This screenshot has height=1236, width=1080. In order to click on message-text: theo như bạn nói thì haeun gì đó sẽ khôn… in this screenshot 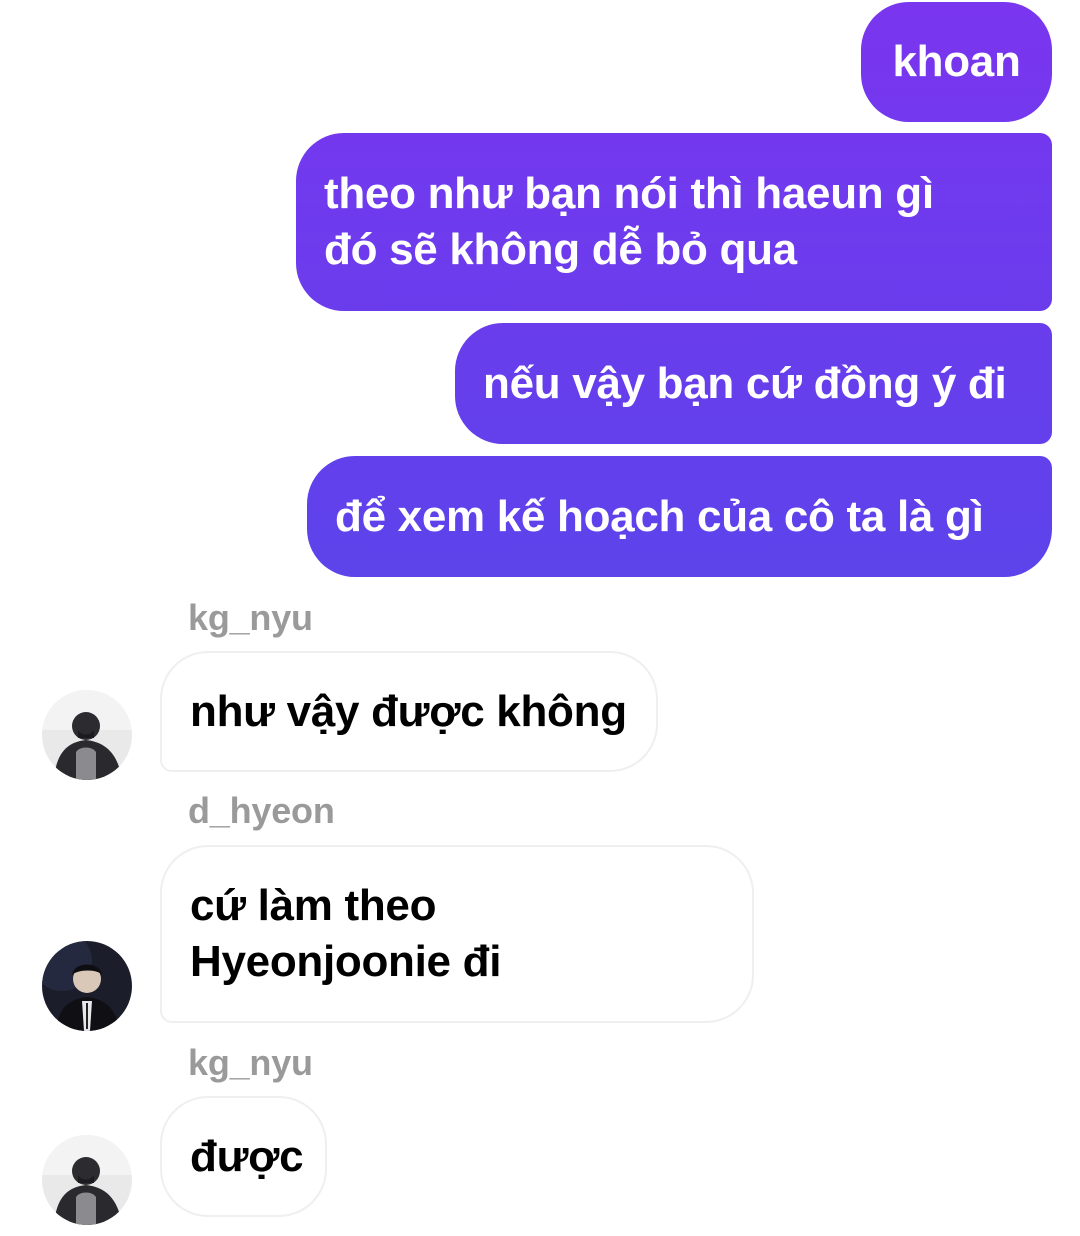, I will do `click(629, 221)`.